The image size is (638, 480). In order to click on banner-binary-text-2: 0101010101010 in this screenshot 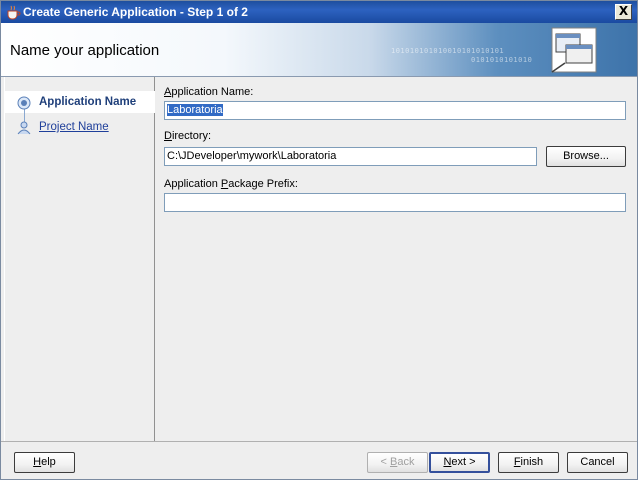, I will do `click(502, 60)`.